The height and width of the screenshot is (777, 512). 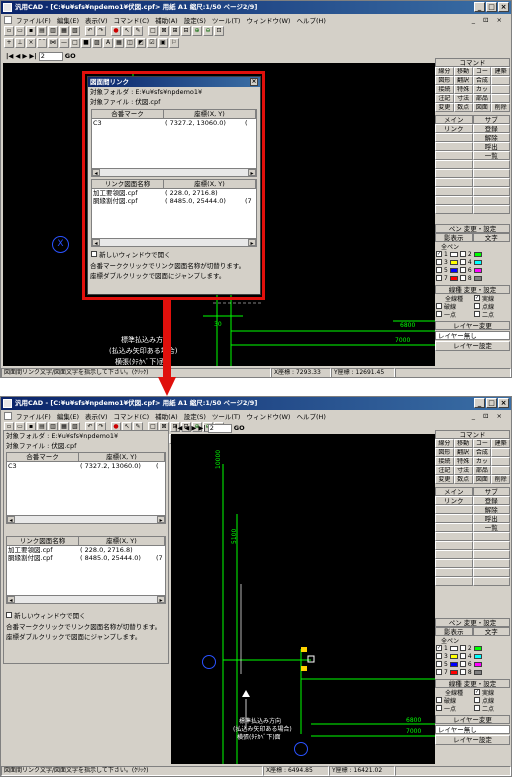 What do you see at coordinates (479, 7) in the screenshot?
I see `minimize-button: _` at bounding box center [479, 7].